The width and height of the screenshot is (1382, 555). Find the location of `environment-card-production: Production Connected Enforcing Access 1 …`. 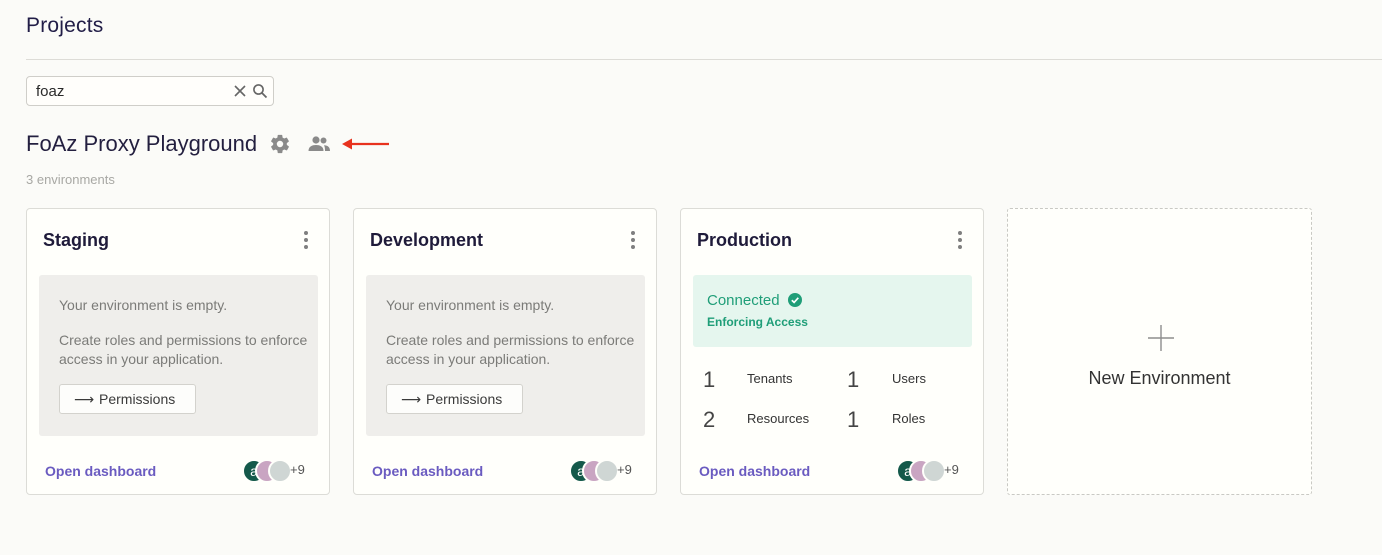

environment-card-production: Production Connected Enforcing Access 1 … is located at coordinates (832, 351).